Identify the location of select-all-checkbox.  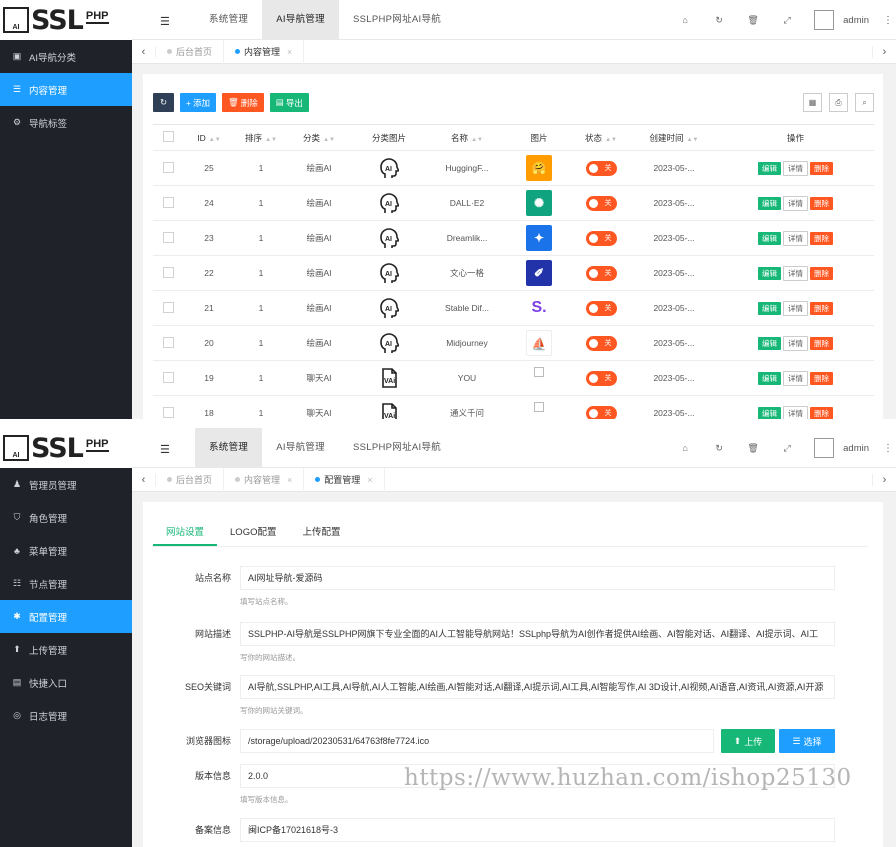
(168, 136).